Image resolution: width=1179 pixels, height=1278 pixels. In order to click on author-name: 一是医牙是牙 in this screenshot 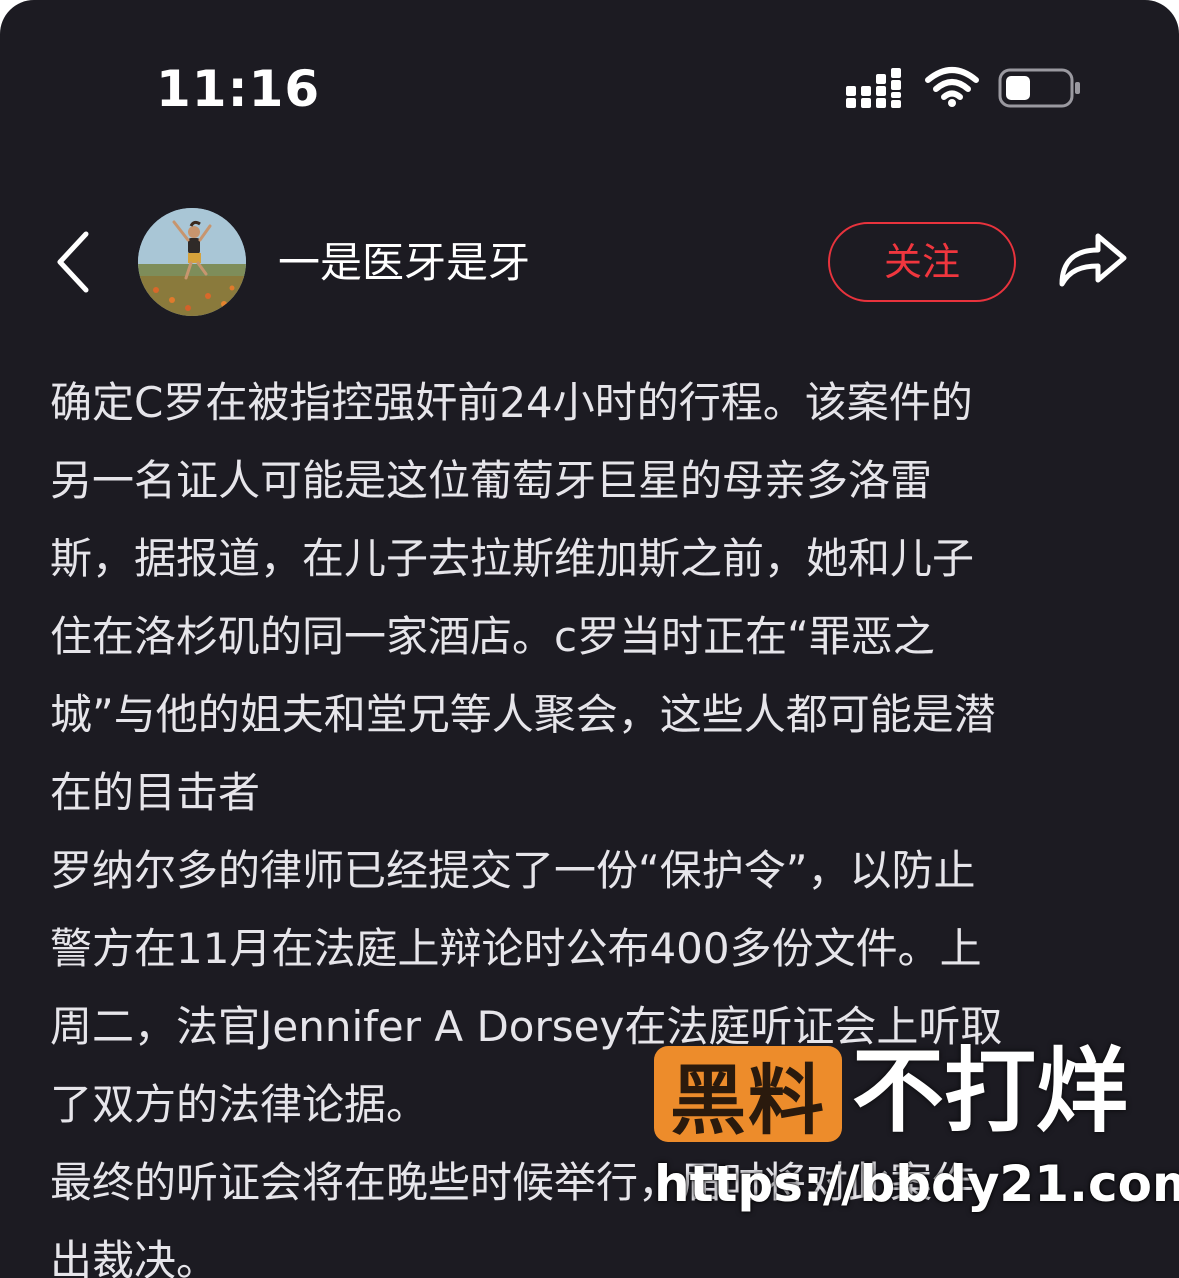, I will do `click(404, 263)`.